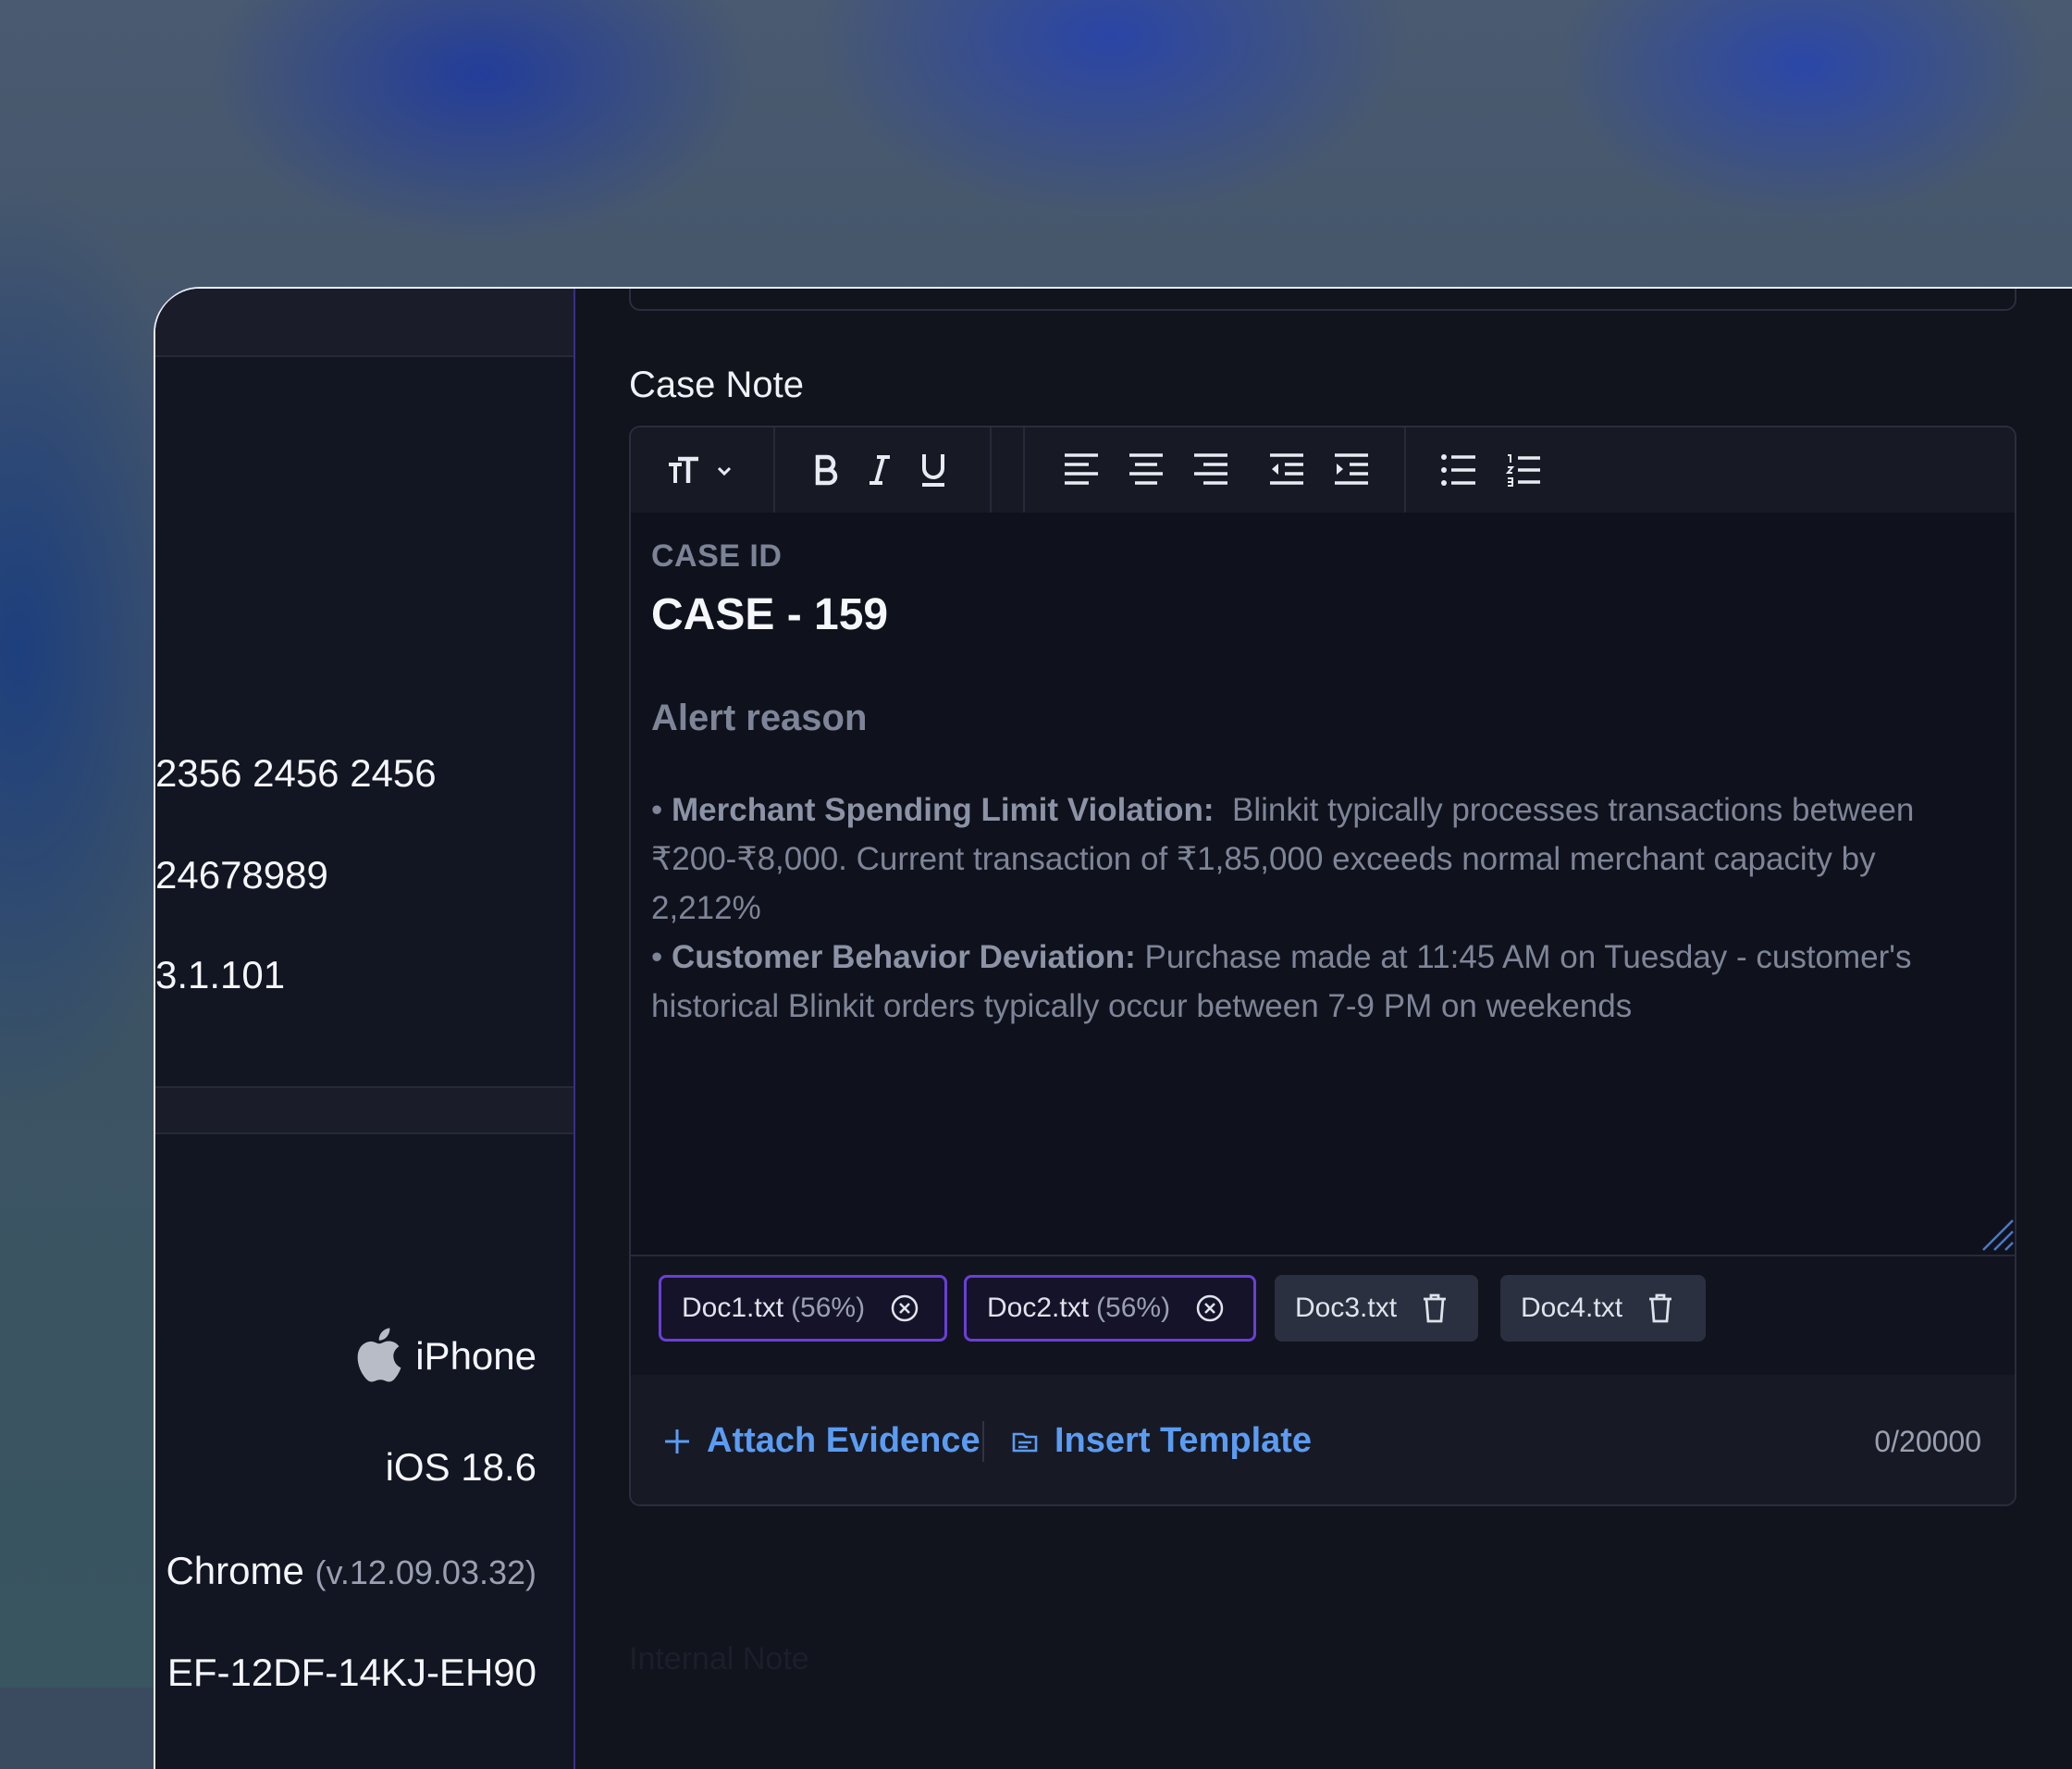  I want to click on underline-icon, so click(933, 470).